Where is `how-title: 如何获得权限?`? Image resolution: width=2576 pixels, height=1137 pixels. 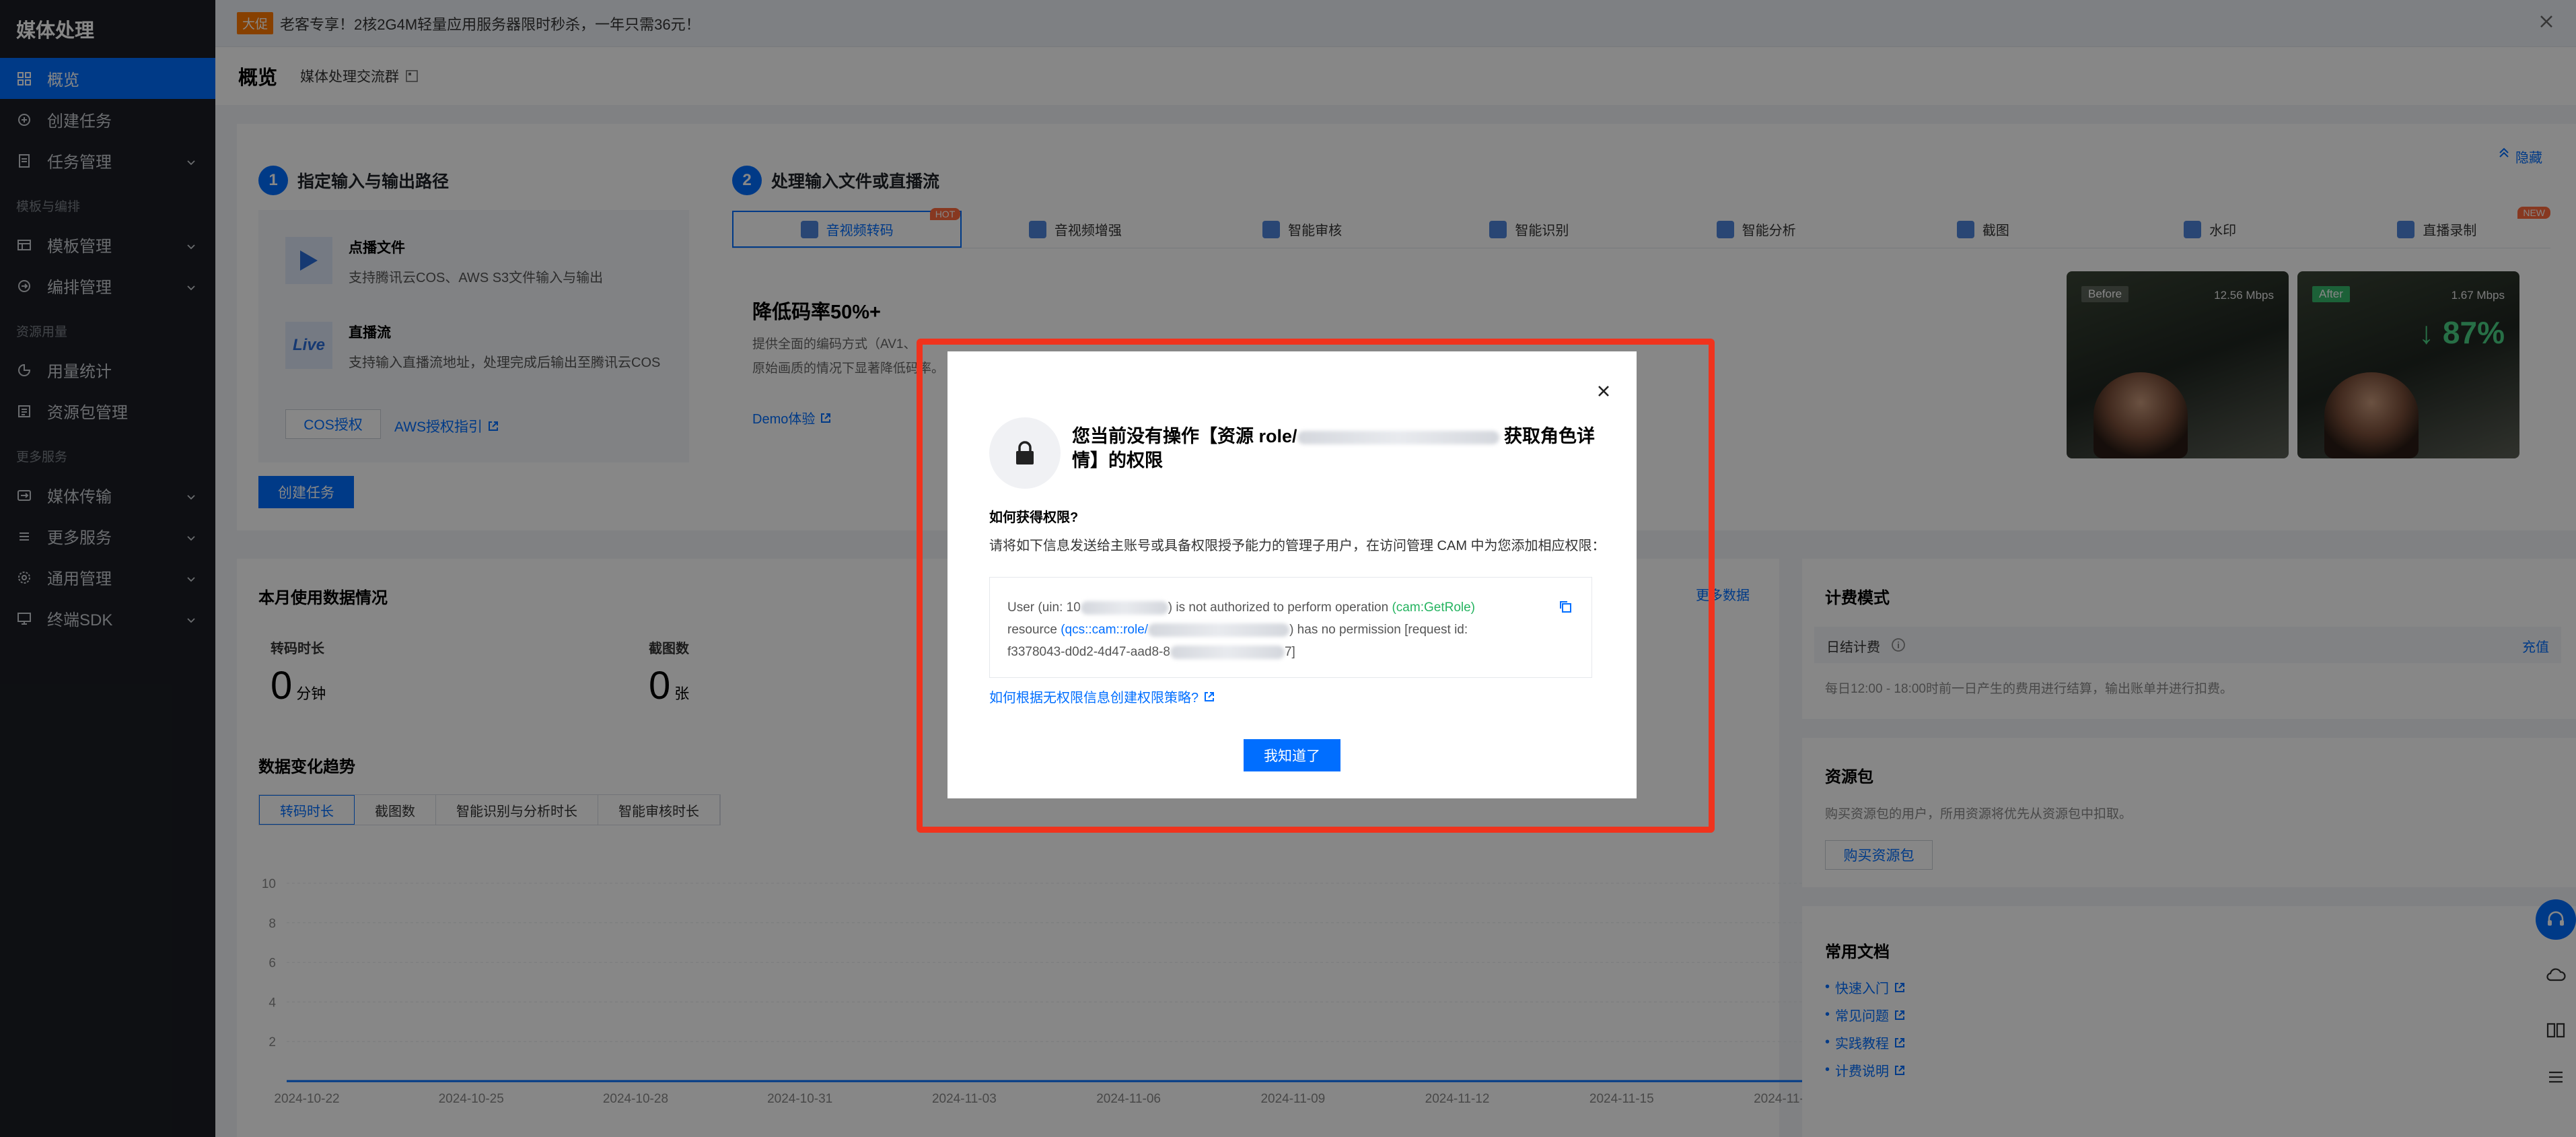
how-title: 如何获得权限? is located at coordinates (1034, 517).